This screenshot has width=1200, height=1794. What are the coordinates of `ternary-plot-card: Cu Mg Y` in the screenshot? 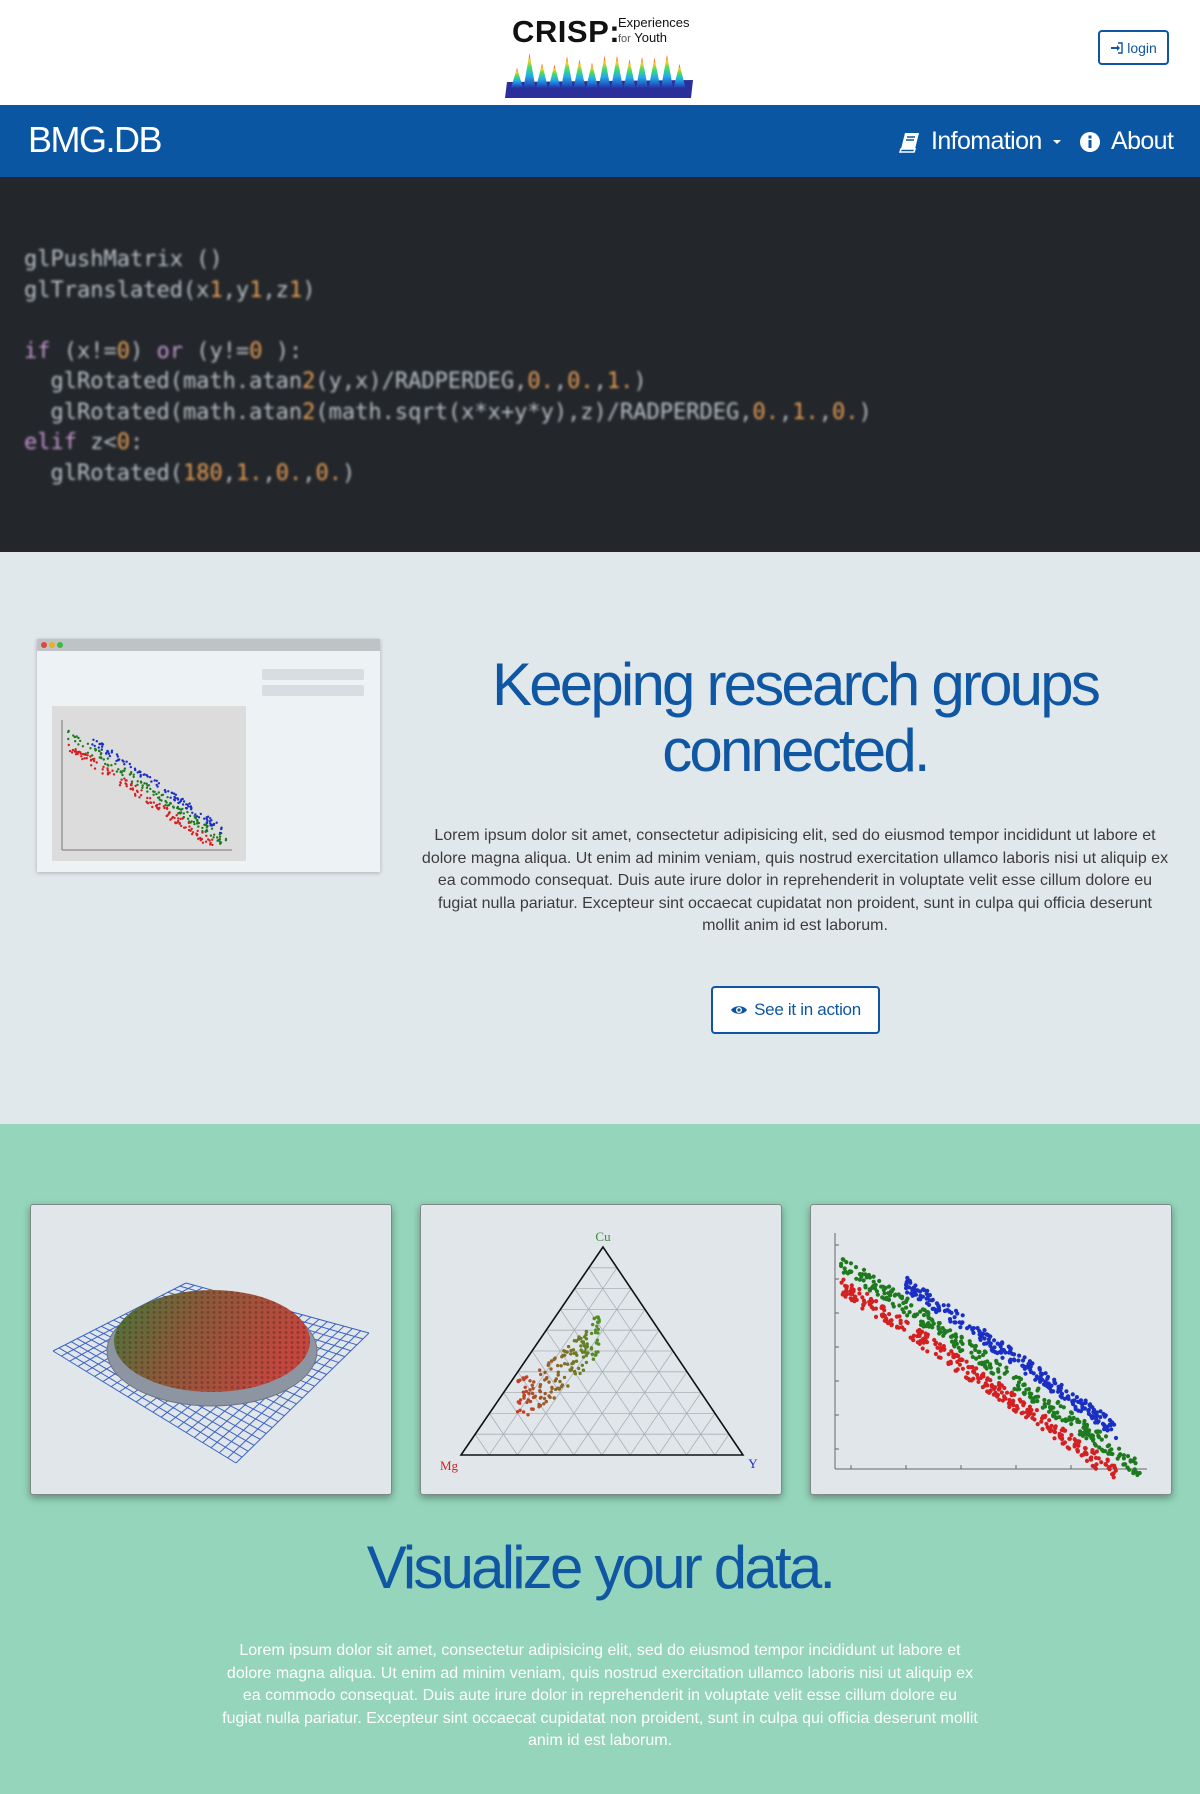 It's located at (601, 1349).